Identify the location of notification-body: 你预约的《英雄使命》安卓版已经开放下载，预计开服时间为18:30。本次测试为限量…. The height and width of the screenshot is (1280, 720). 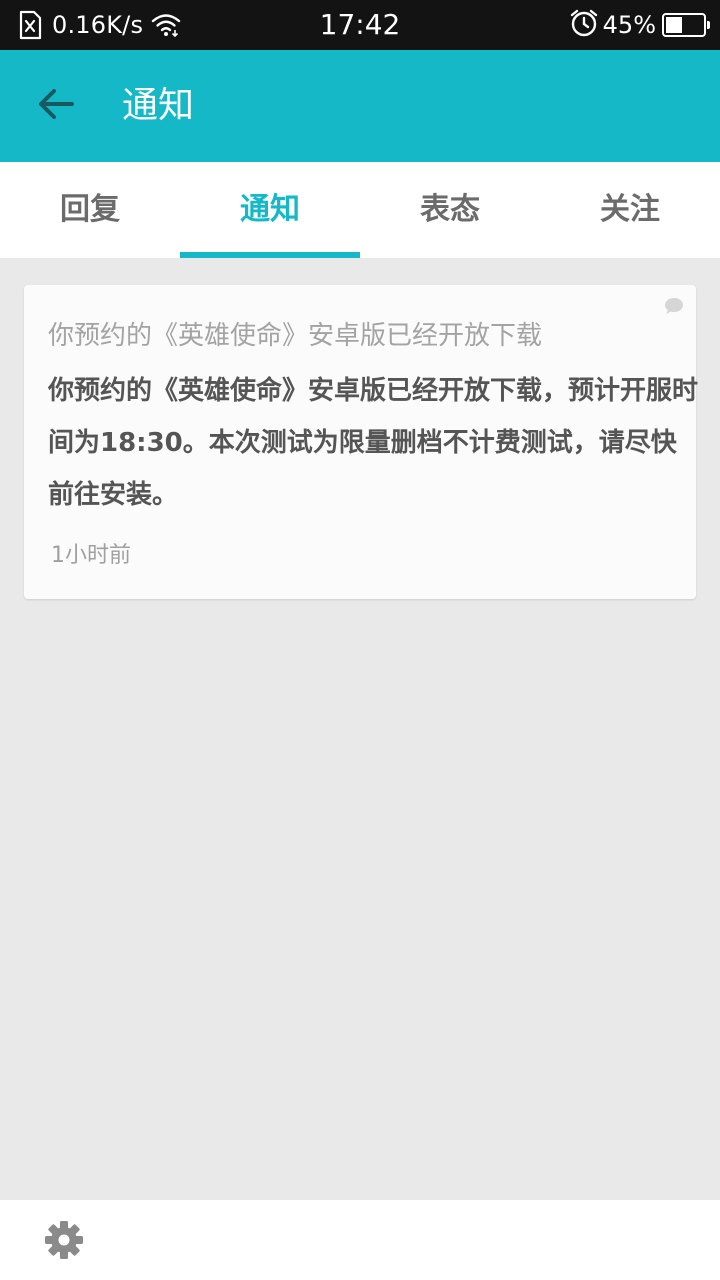
(373, 443).